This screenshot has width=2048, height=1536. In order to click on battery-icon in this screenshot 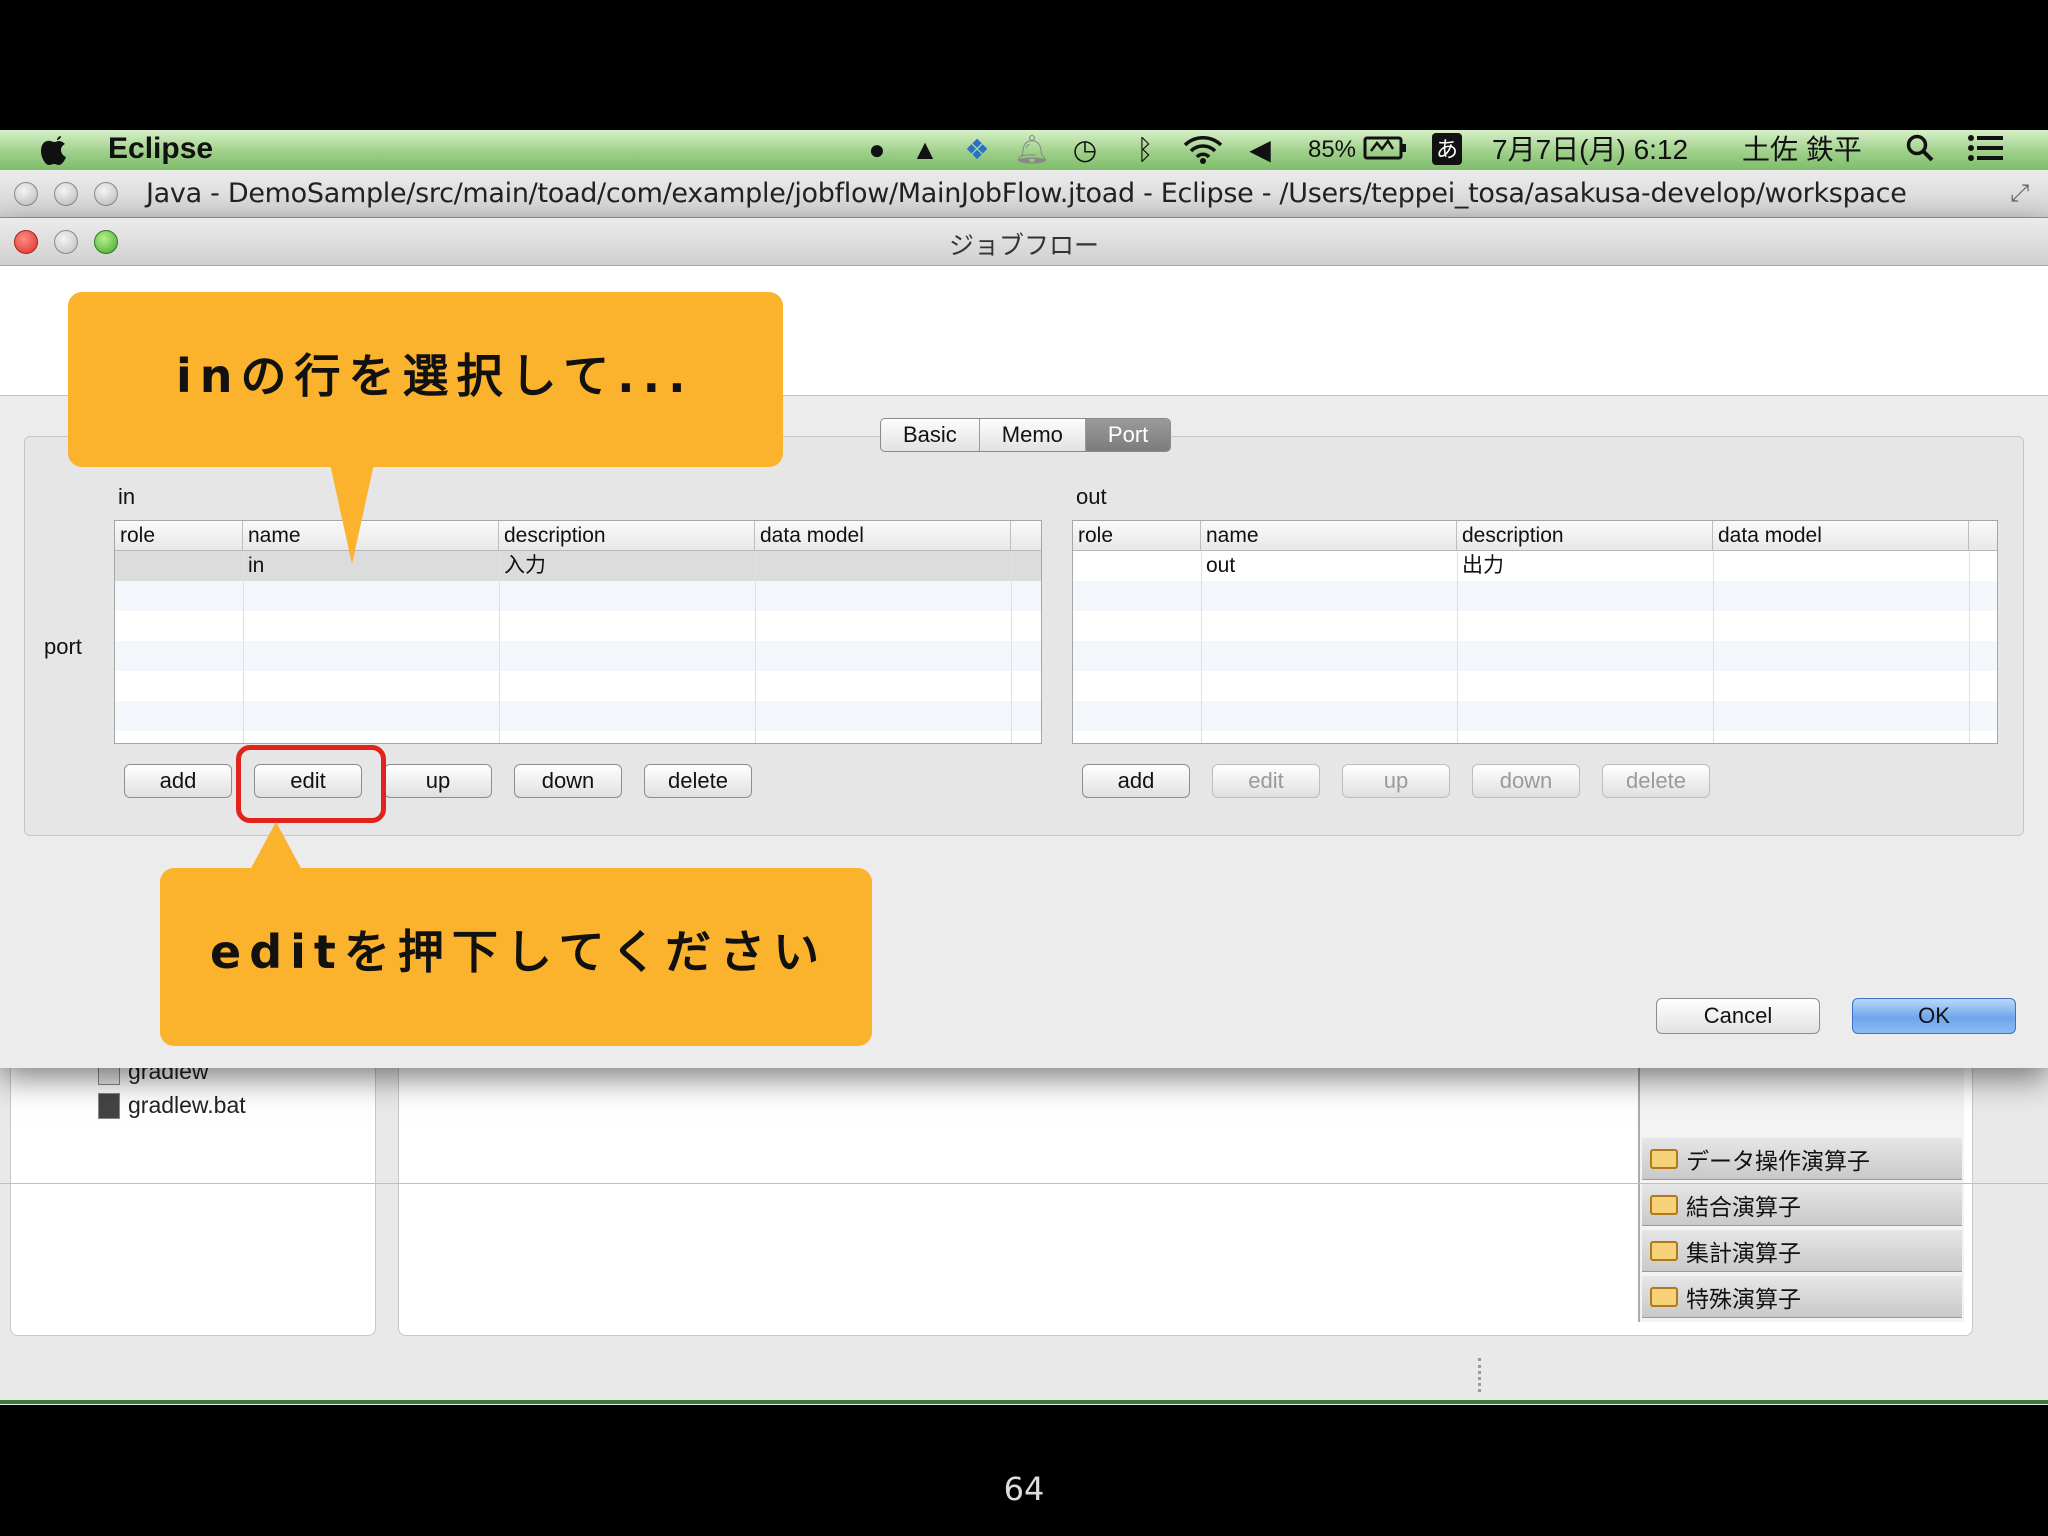, I will do `click(1385, 149)`.